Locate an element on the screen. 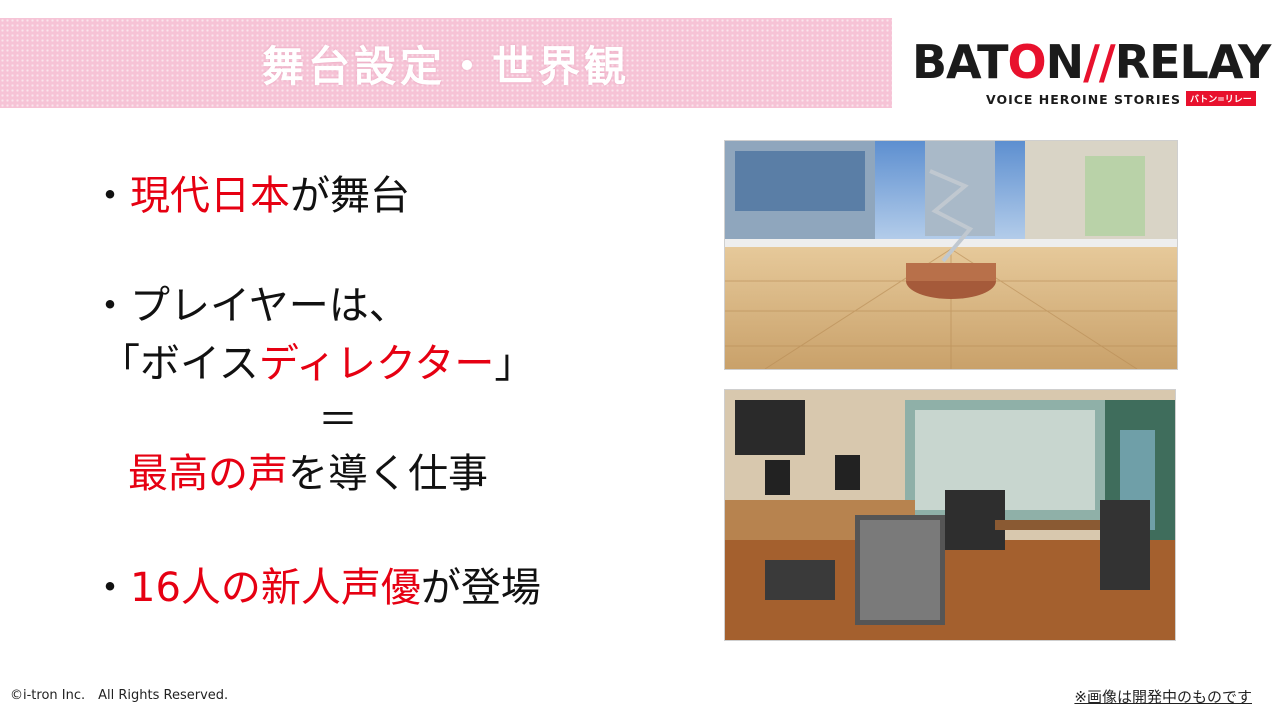  bullet-player-line1: ・プレイヤーは、 is located at coordinates (249, 306).